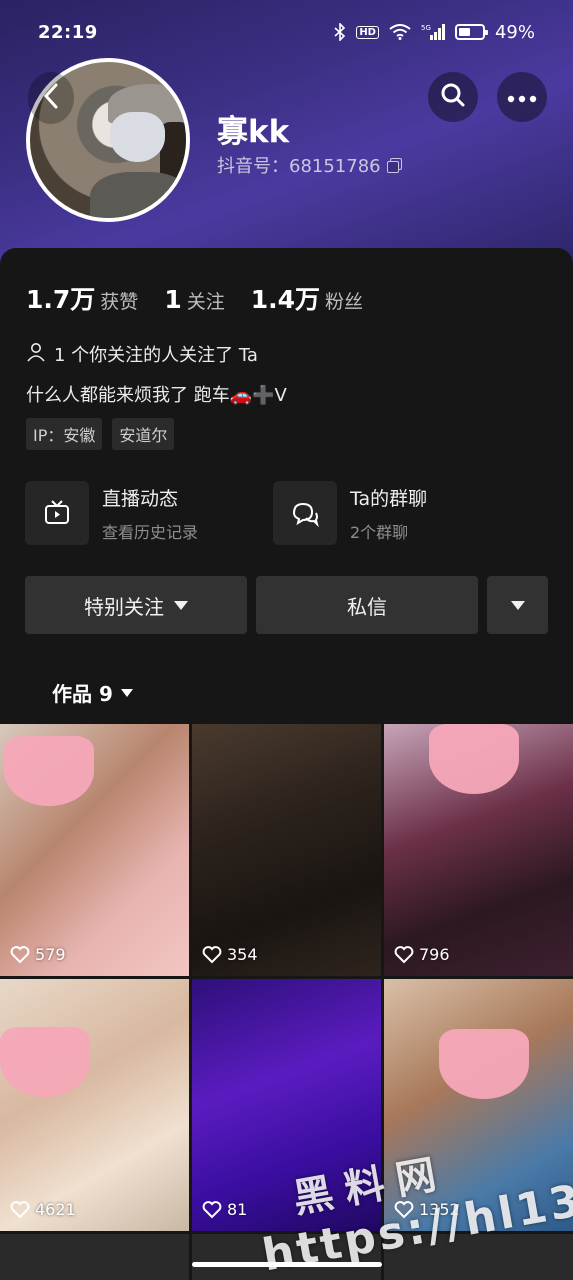 Image resolution: width=573 pixels, height=1280 pixels. Describe the element at coordinates (389, 498) in the screenshot. I see `feature-title: Ta的群聊` at that location.